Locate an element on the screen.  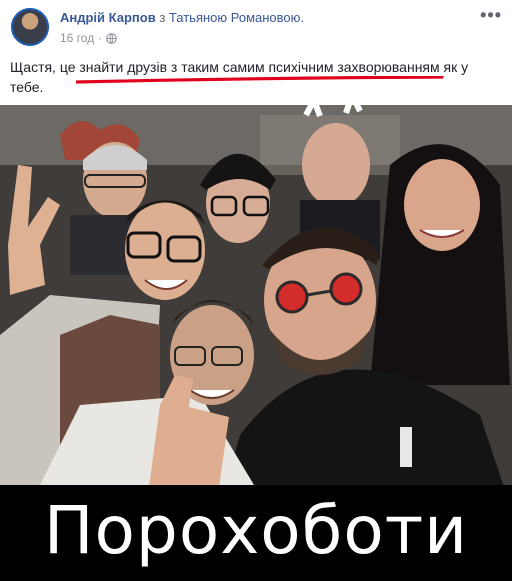
with-word: з is located at coordinates (162, 17).